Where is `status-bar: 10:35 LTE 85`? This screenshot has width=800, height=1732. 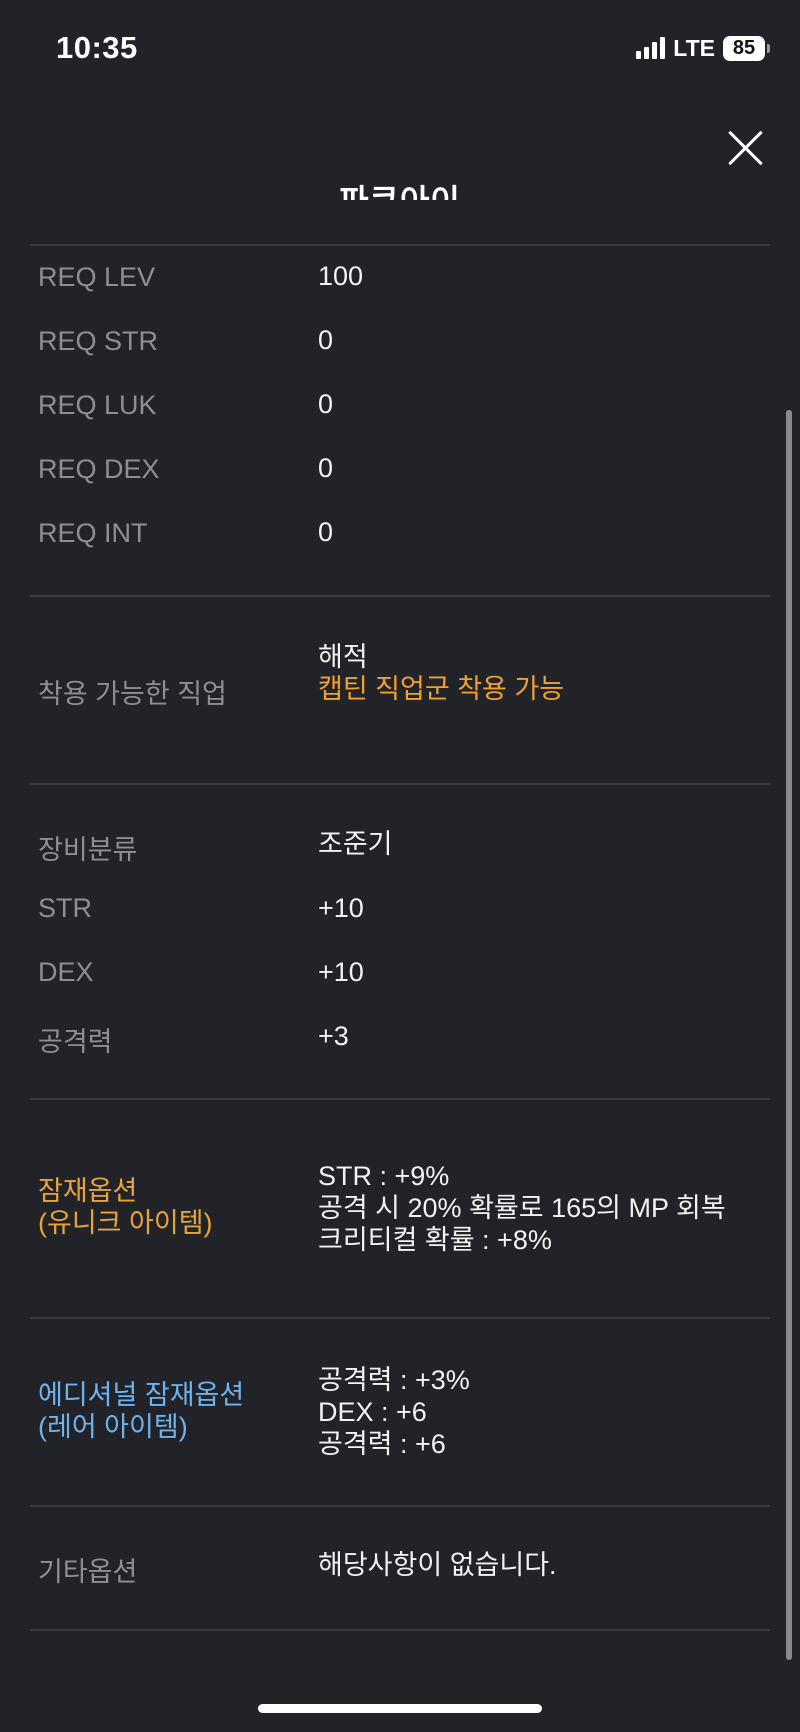 status-bar: 10:35 LTE 85 is located at coordinates (400, 50).